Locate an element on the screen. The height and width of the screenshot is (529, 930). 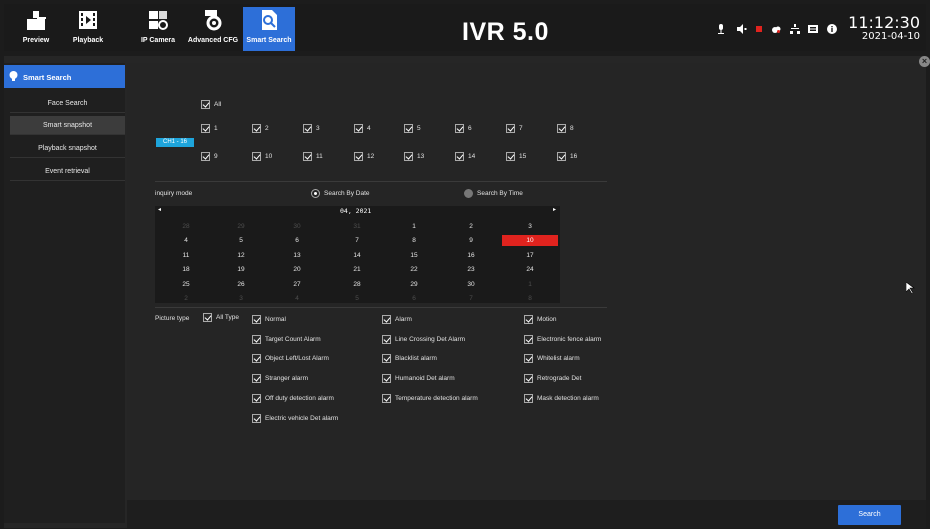
sidebar-header: Smart Search is located at coordinates (64, 76).